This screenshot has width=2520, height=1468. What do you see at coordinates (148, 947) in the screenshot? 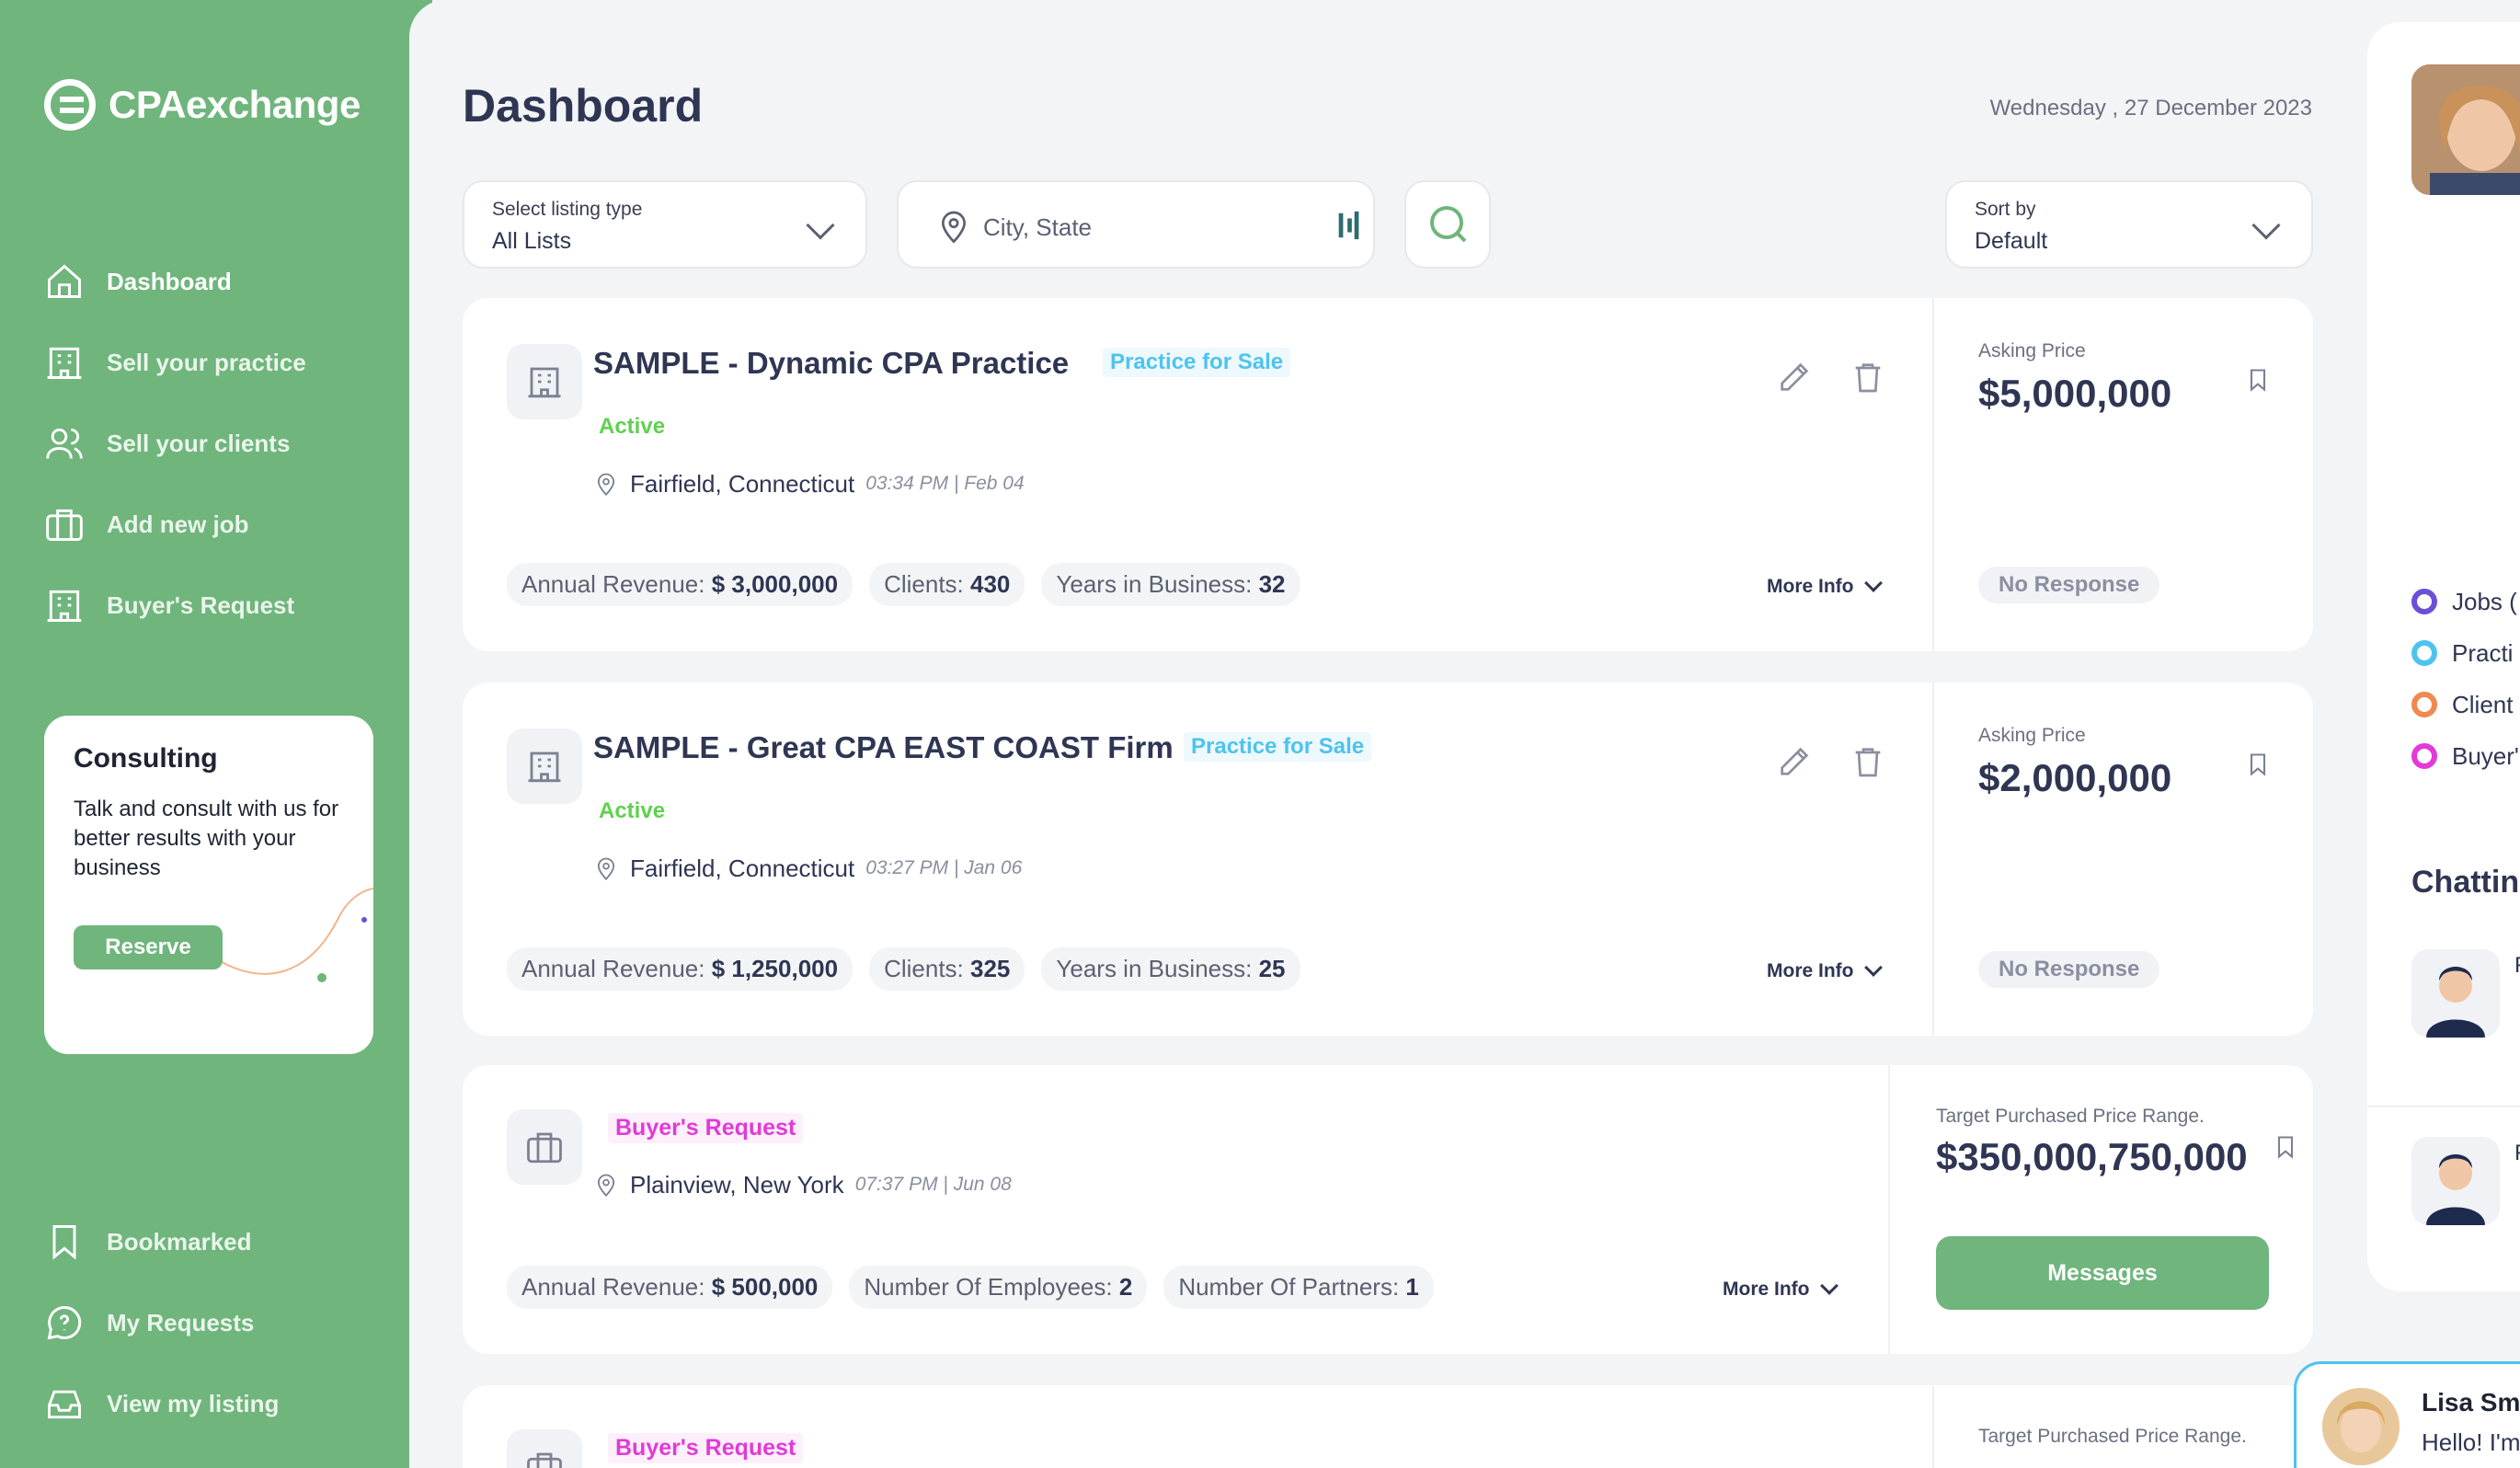
I see `reserve-button: Reserve` at bounding box center [148, 947].